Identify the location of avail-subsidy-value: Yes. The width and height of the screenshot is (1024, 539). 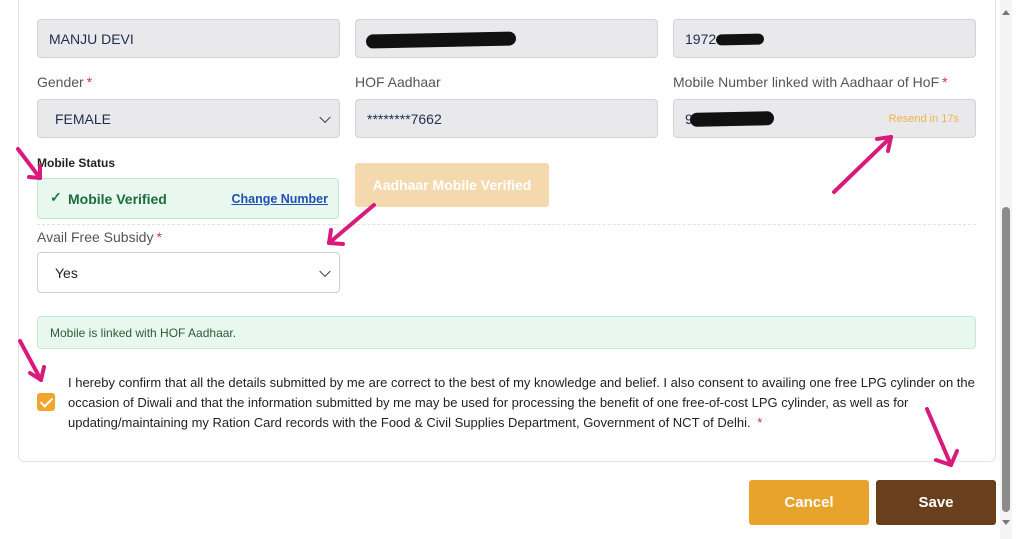
(66, 272).